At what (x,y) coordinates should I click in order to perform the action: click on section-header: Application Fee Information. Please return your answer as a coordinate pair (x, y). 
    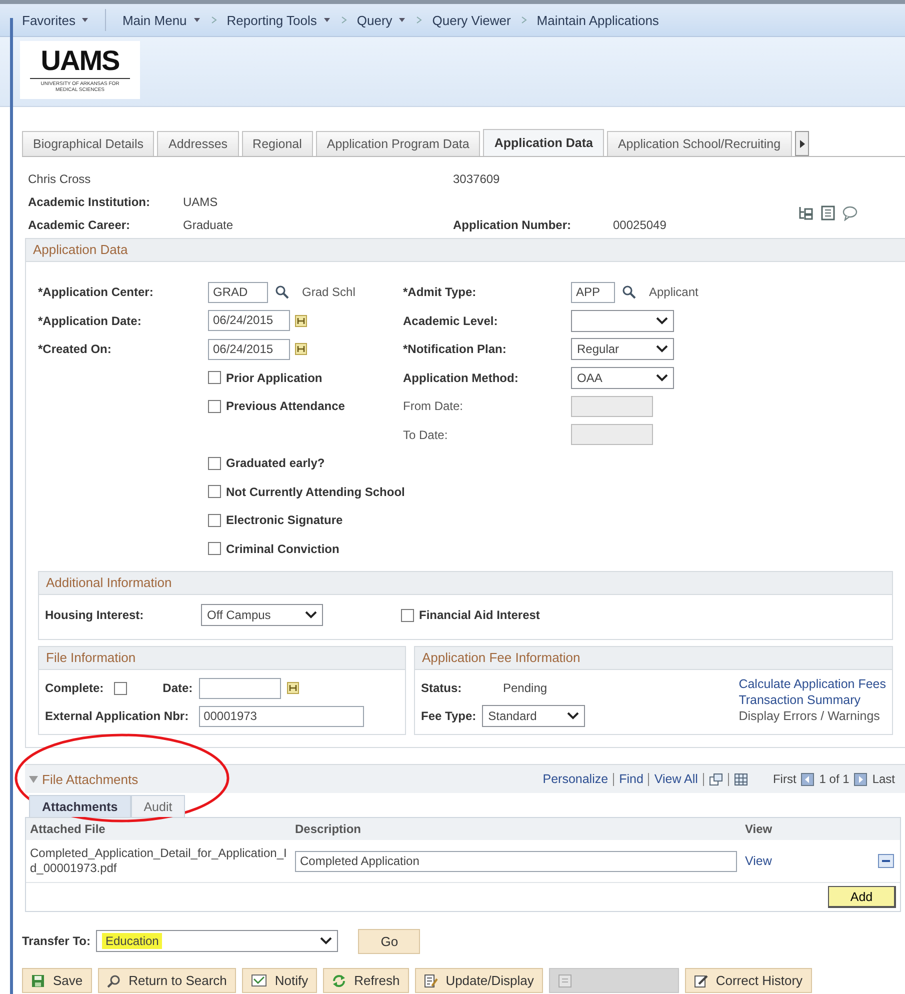
    Looking at the image, I should click on (653, 658).